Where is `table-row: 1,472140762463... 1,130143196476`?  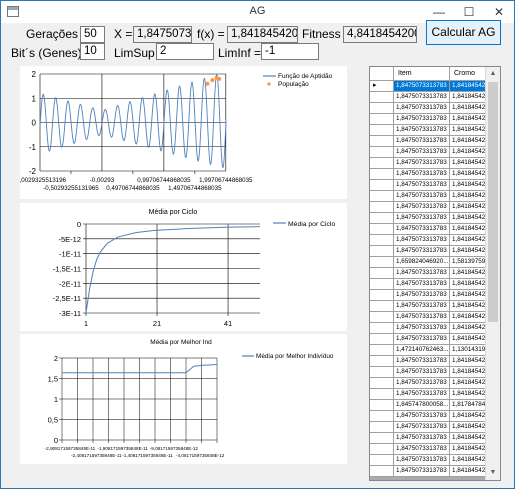
table-row: 1,472140762463... 1,130143196476 is located at coordinates (434, 350).